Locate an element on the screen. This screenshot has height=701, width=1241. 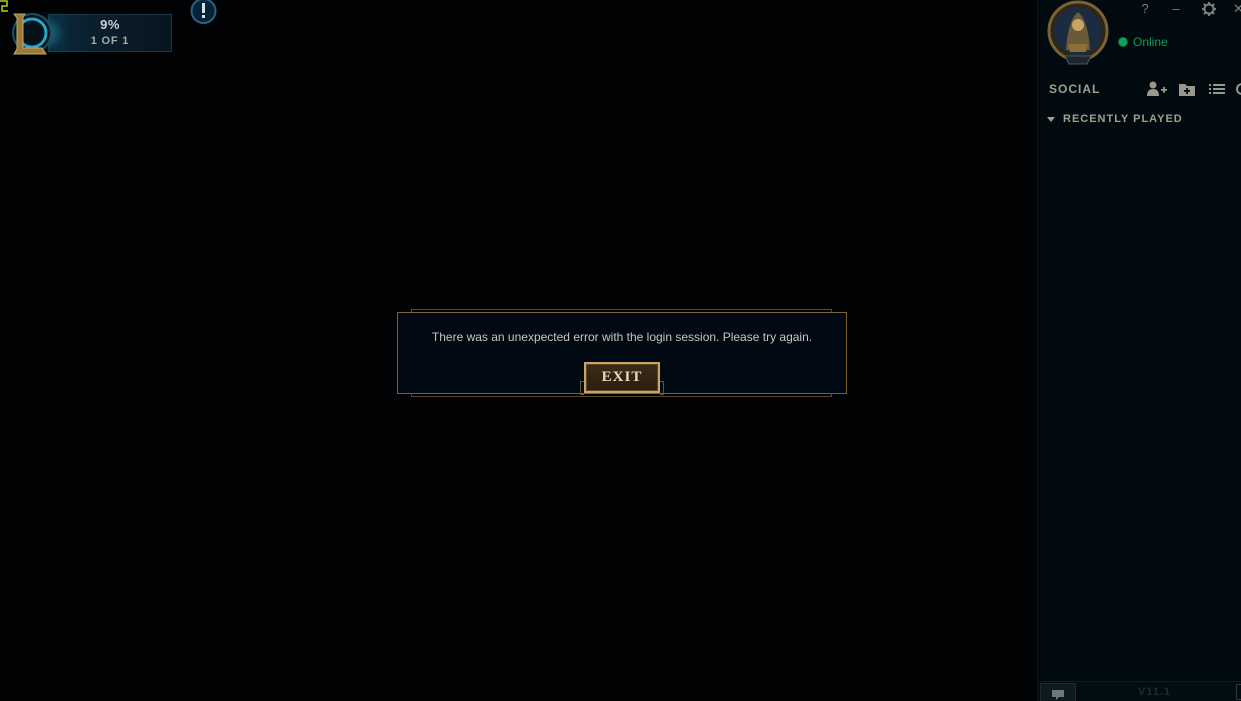
add-friend-icon is located at coordinates (1157, 89).